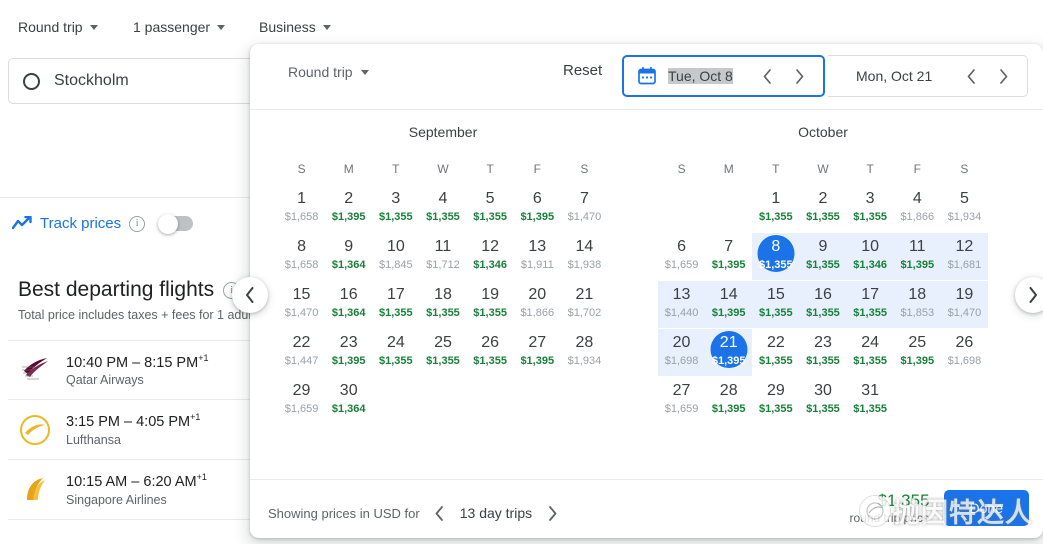  Describe the element at coordinates (537, 258) in the screenshot. I see `calendar-day-13: 13 $1,911` at that location.